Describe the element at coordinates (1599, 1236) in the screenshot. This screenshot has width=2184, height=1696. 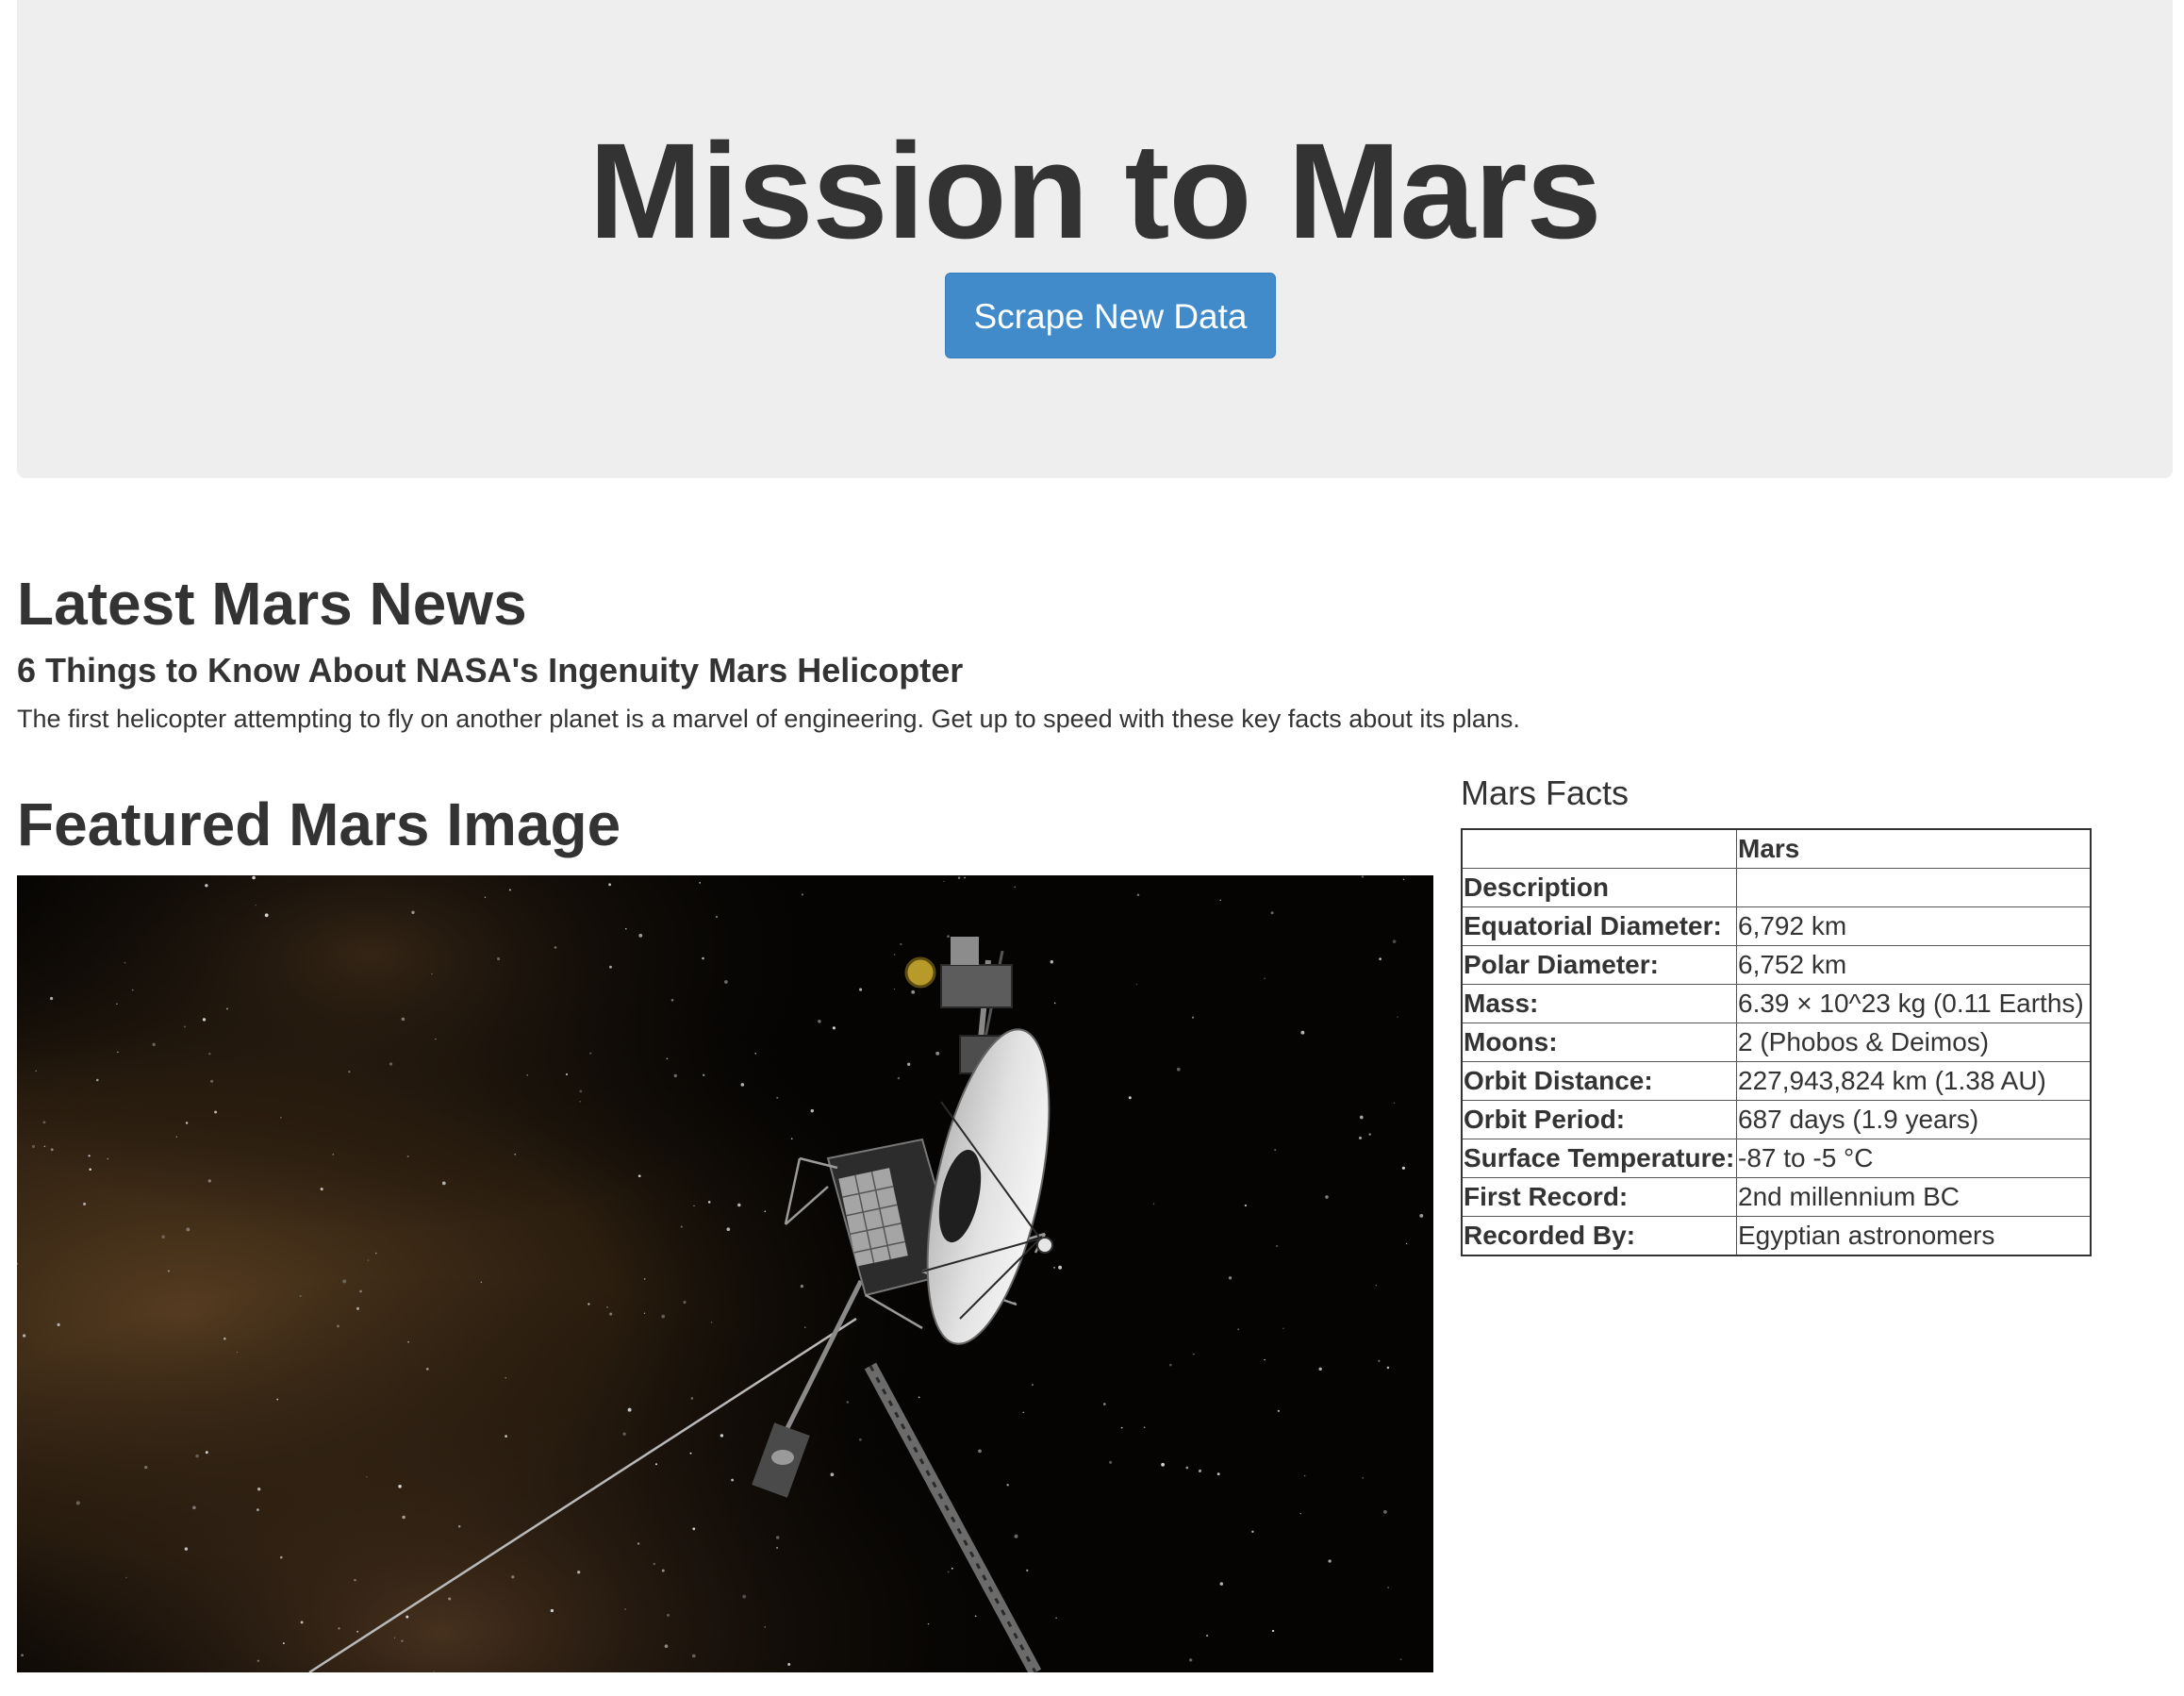
I see `fact-label: Recorded By:` at that location.